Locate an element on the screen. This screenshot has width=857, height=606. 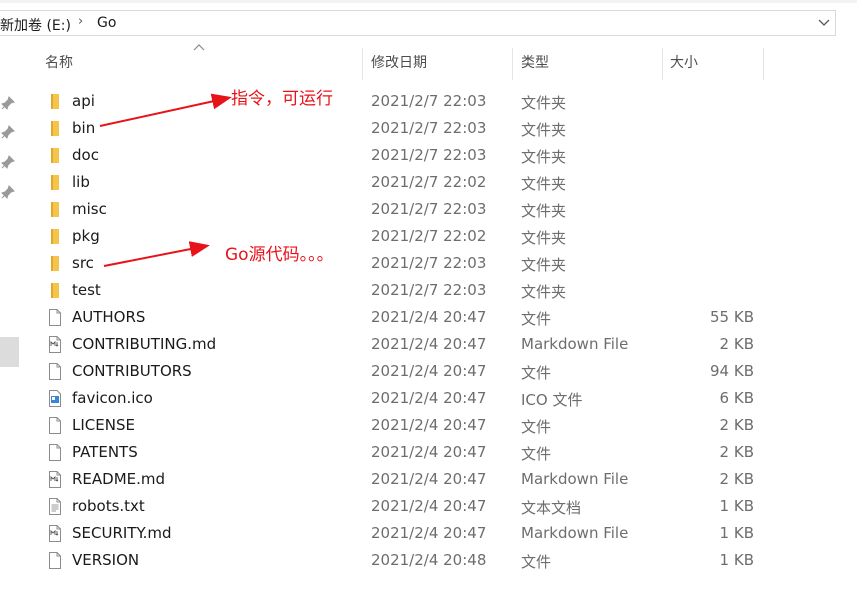
file-row: pkg 2021/2/7 22:02 文件夹 is located at coordinates (428, 236).